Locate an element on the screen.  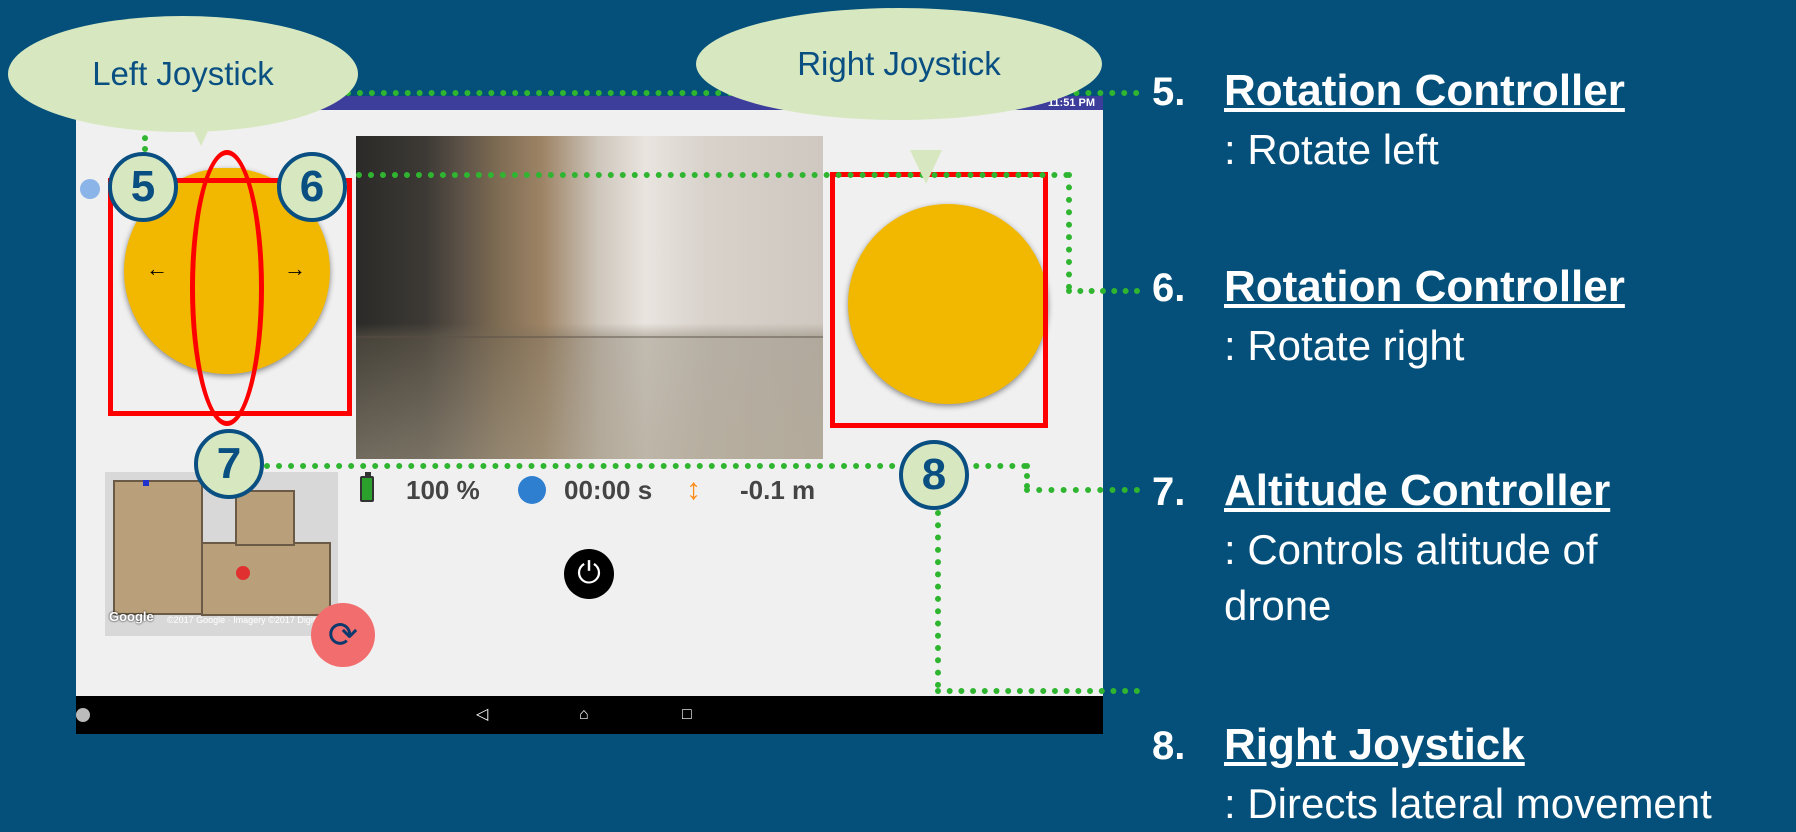
nav-dot-icon is located at coordinates (83, 715).